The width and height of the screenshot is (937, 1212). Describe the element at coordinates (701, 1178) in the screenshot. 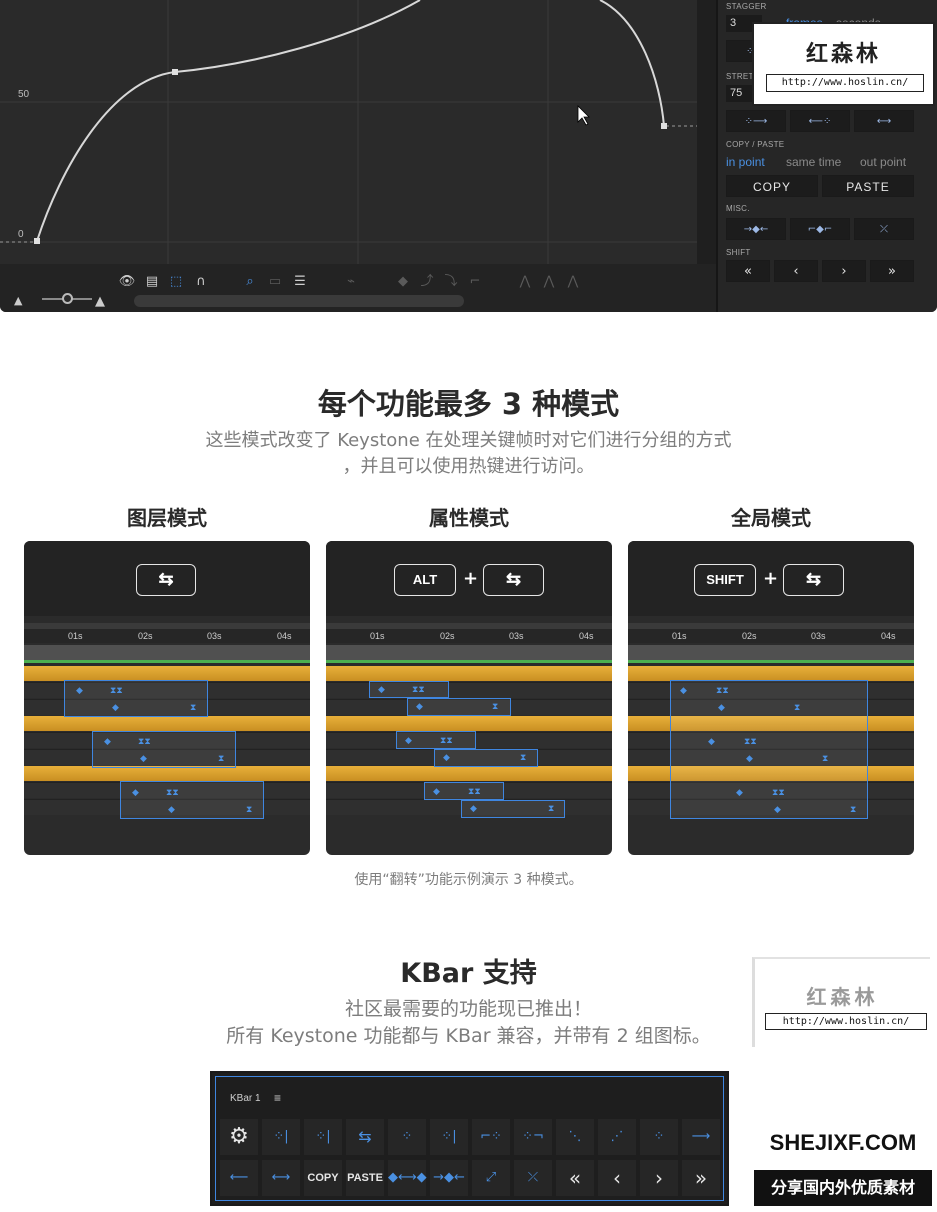

I see `kbar-shift-last-icon: »` at that location.